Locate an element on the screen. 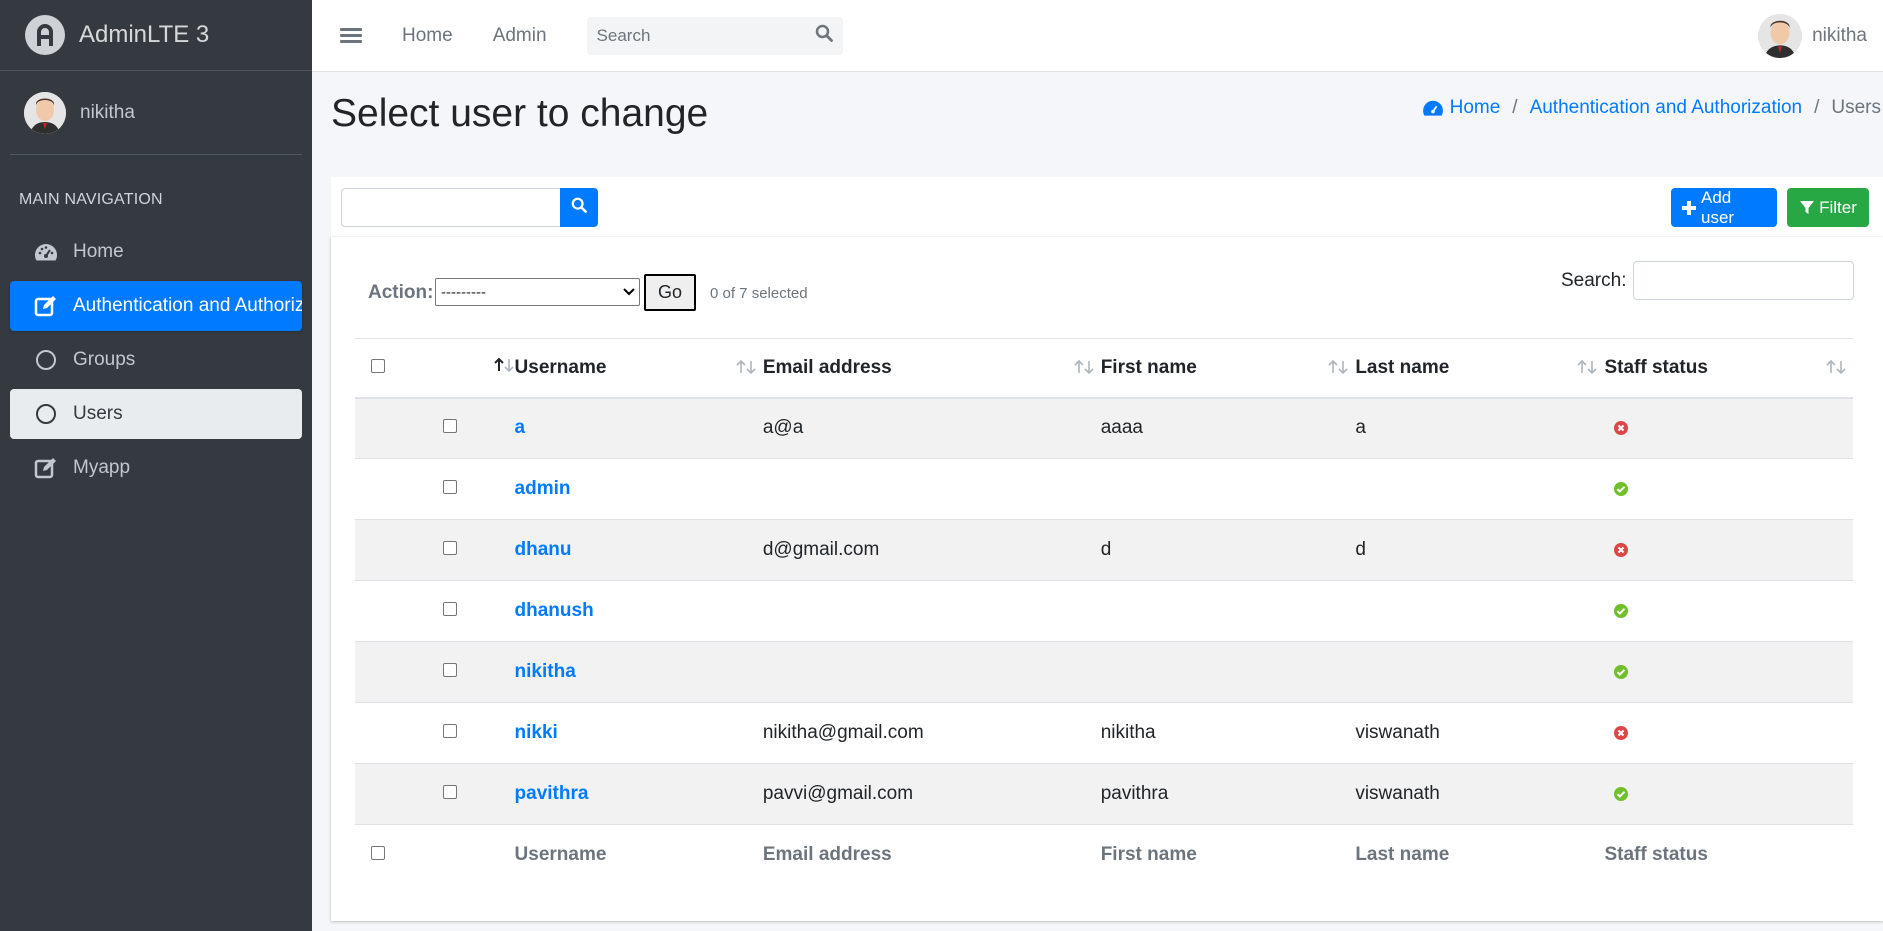 This screenshot has width=1883, height=931. username-link: dhanush is located at coordinates (554, 610).